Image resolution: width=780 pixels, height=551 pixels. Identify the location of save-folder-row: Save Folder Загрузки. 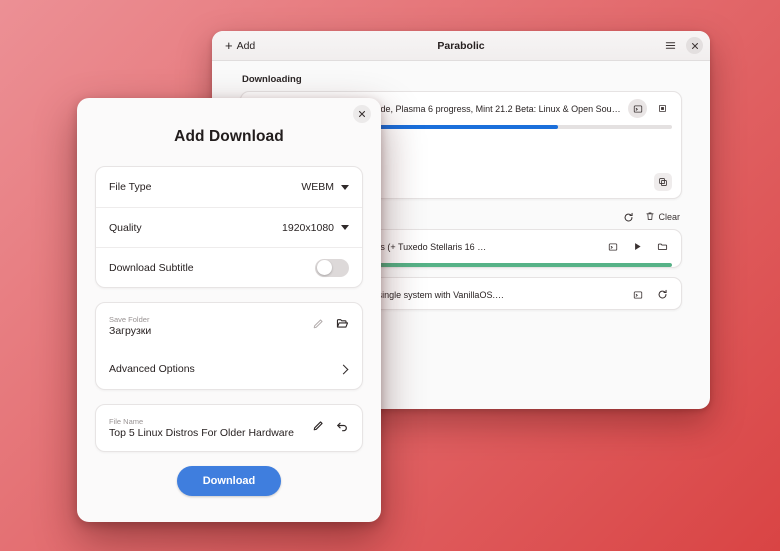
(229, 326).